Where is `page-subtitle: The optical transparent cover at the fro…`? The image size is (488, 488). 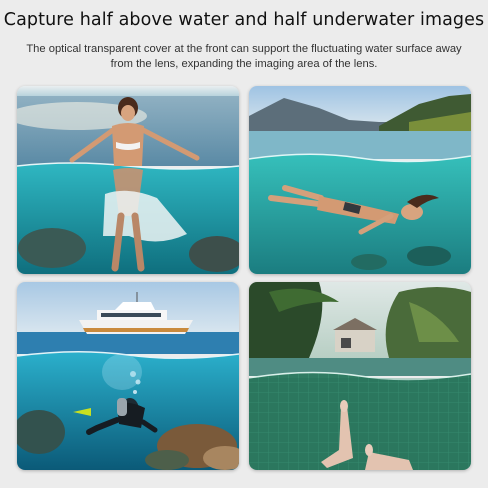 page-subtitle: The optical transparent cover at the fro… is located at coordinates (244, 56).